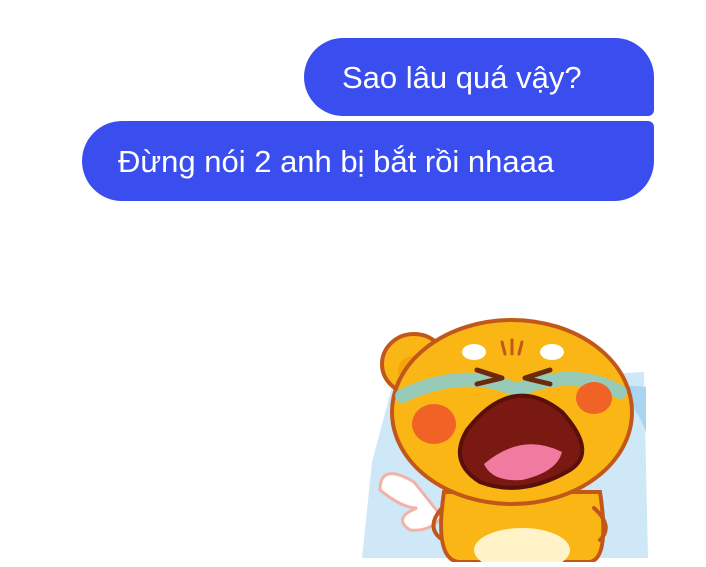 The height and width of the screenshot is (567, 706). I want to click on message-bubble-1: Sao lâu quá vậy?, so click(479, 77).